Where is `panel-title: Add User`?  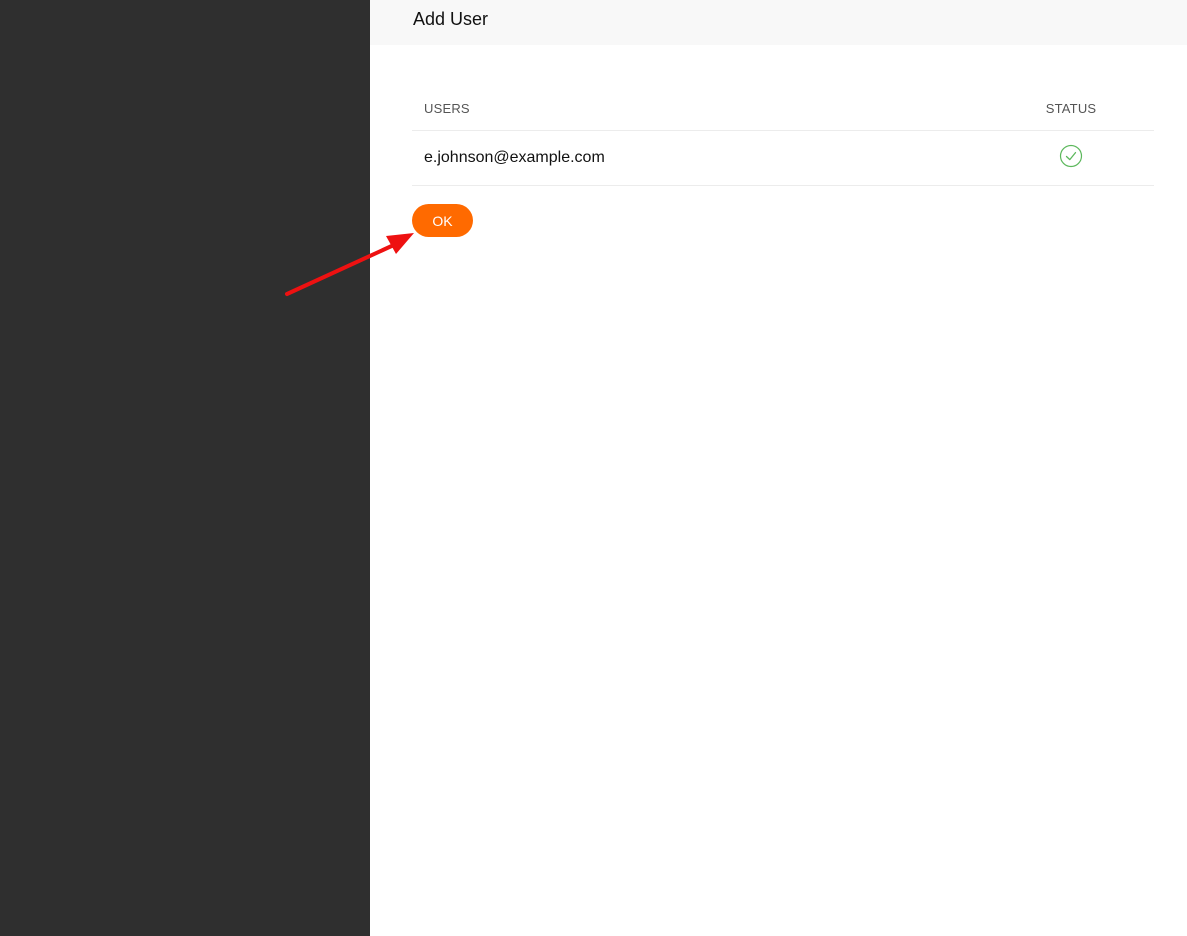 panel-title: Add User is located at coordinates (451, 19).